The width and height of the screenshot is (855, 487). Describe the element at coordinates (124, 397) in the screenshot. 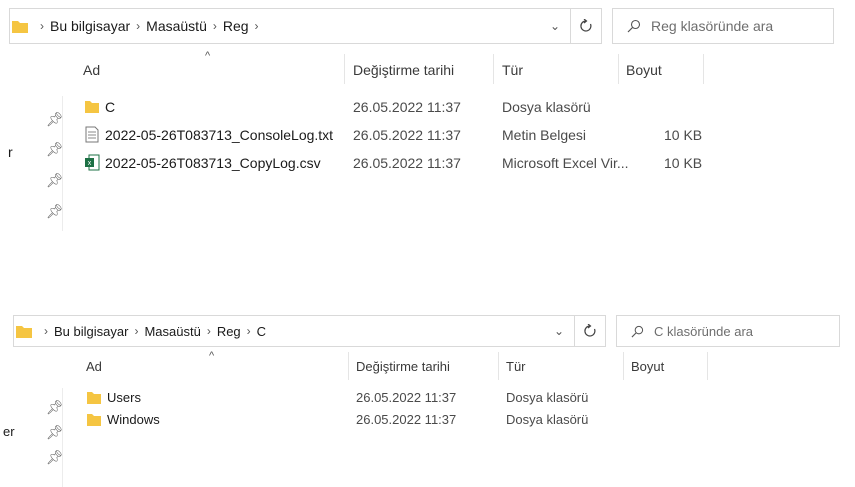

I see `file-name: Users` at that location.